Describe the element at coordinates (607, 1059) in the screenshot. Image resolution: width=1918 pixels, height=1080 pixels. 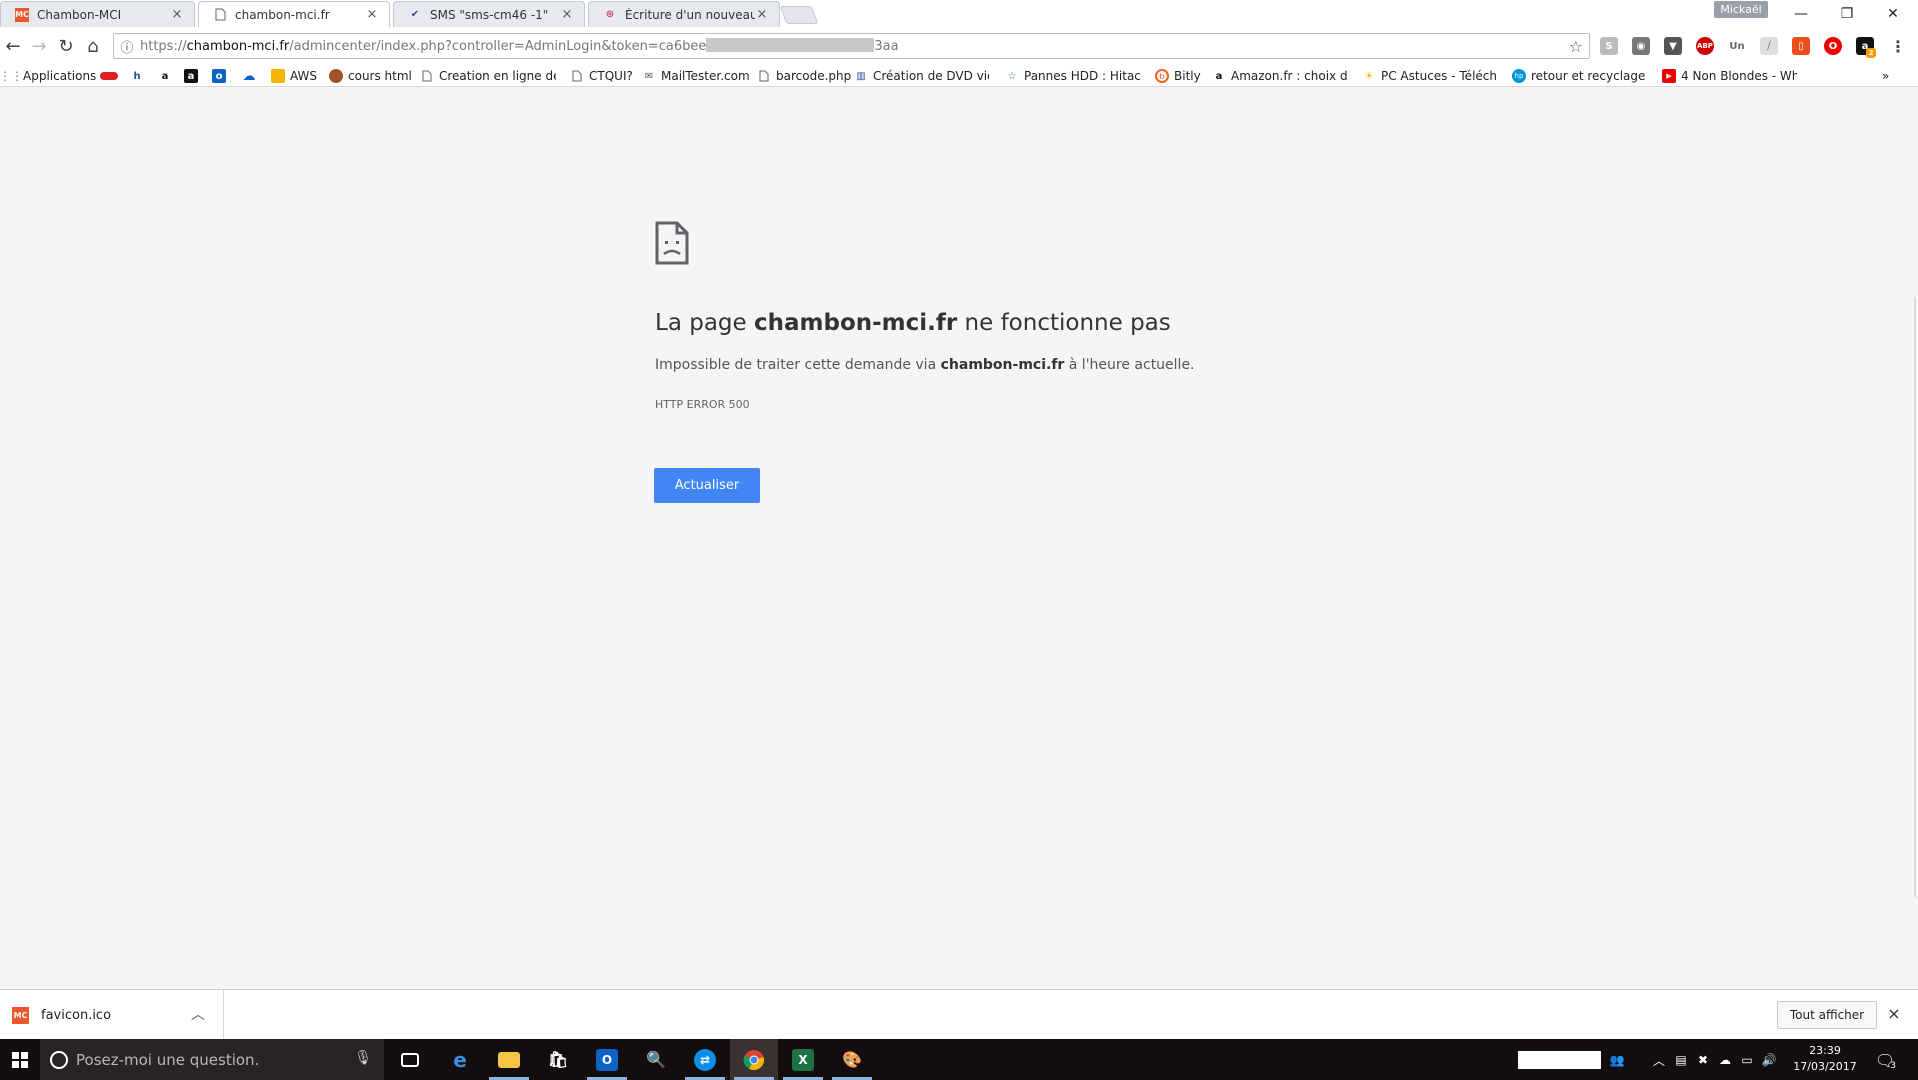
I see `outlook-icon: O` at that location.